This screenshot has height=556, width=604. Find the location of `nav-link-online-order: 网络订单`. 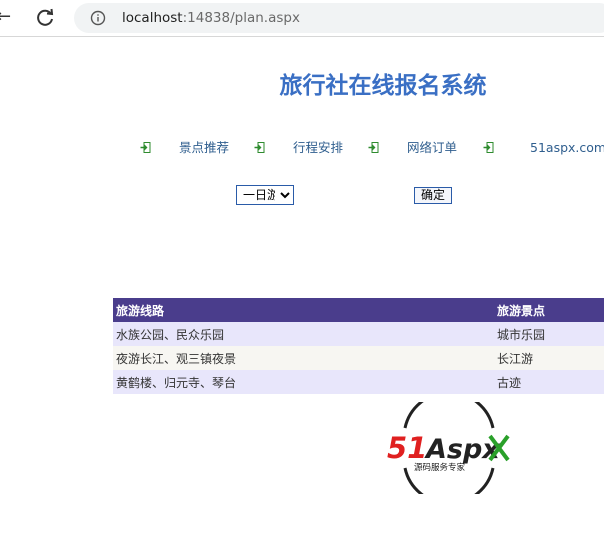

nav-link-online-order: 网络订单 is located at coordinates (432, 148).